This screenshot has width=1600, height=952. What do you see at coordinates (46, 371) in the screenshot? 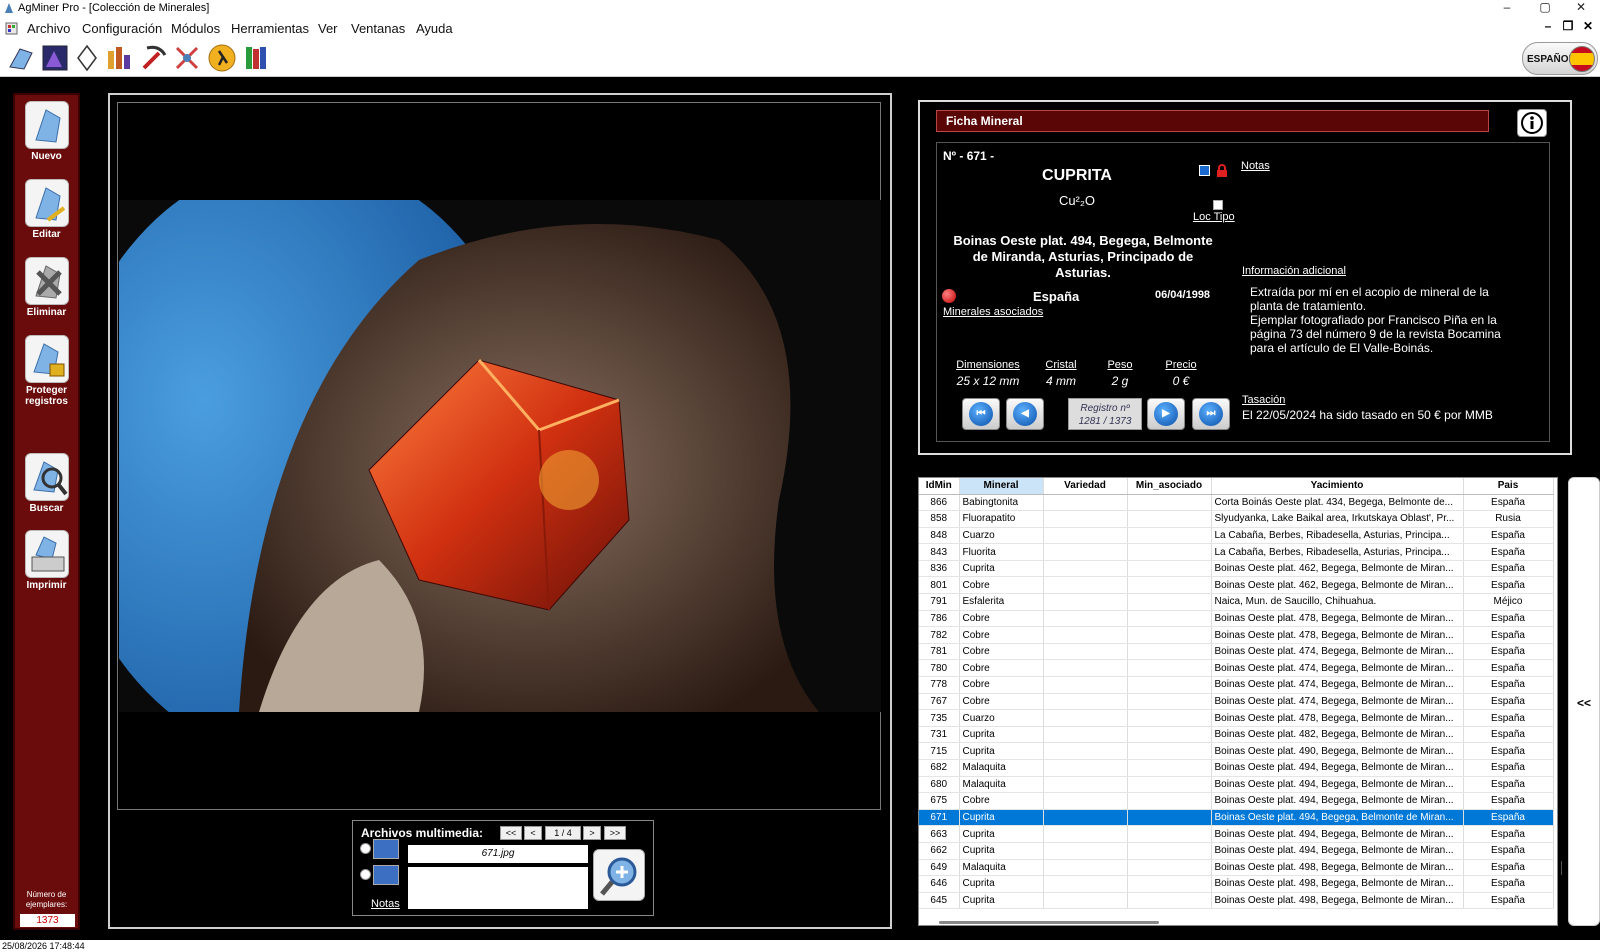
I see `protect-records-button: Proteger registros` at bounding box center [46, 371].